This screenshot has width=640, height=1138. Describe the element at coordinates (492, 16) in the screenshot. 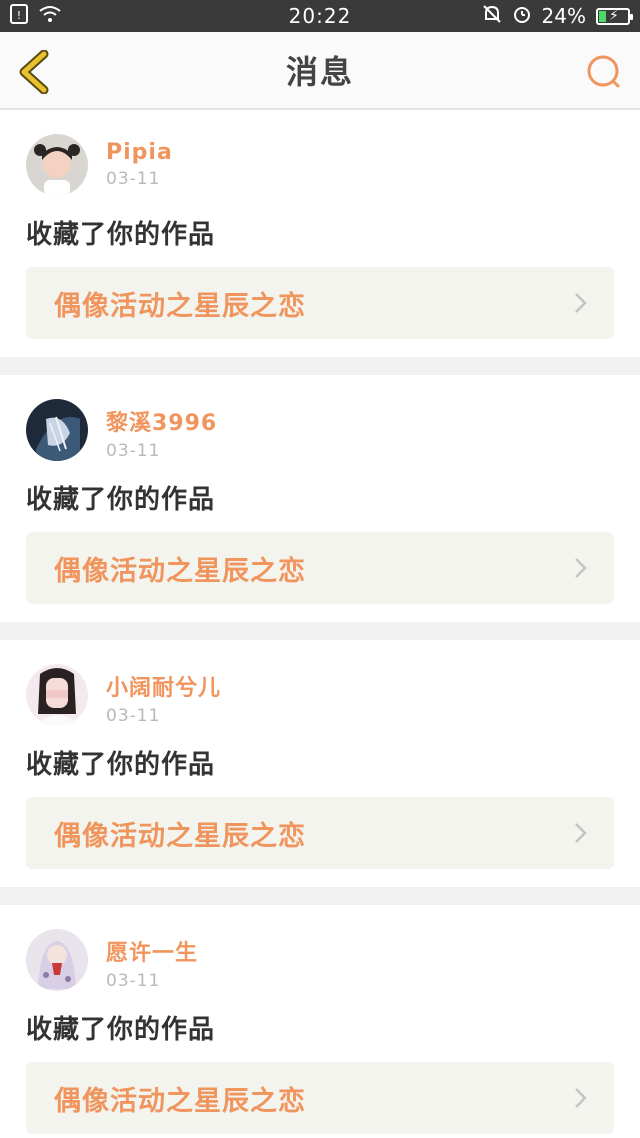

I see `mute-bell-icon` at that location.